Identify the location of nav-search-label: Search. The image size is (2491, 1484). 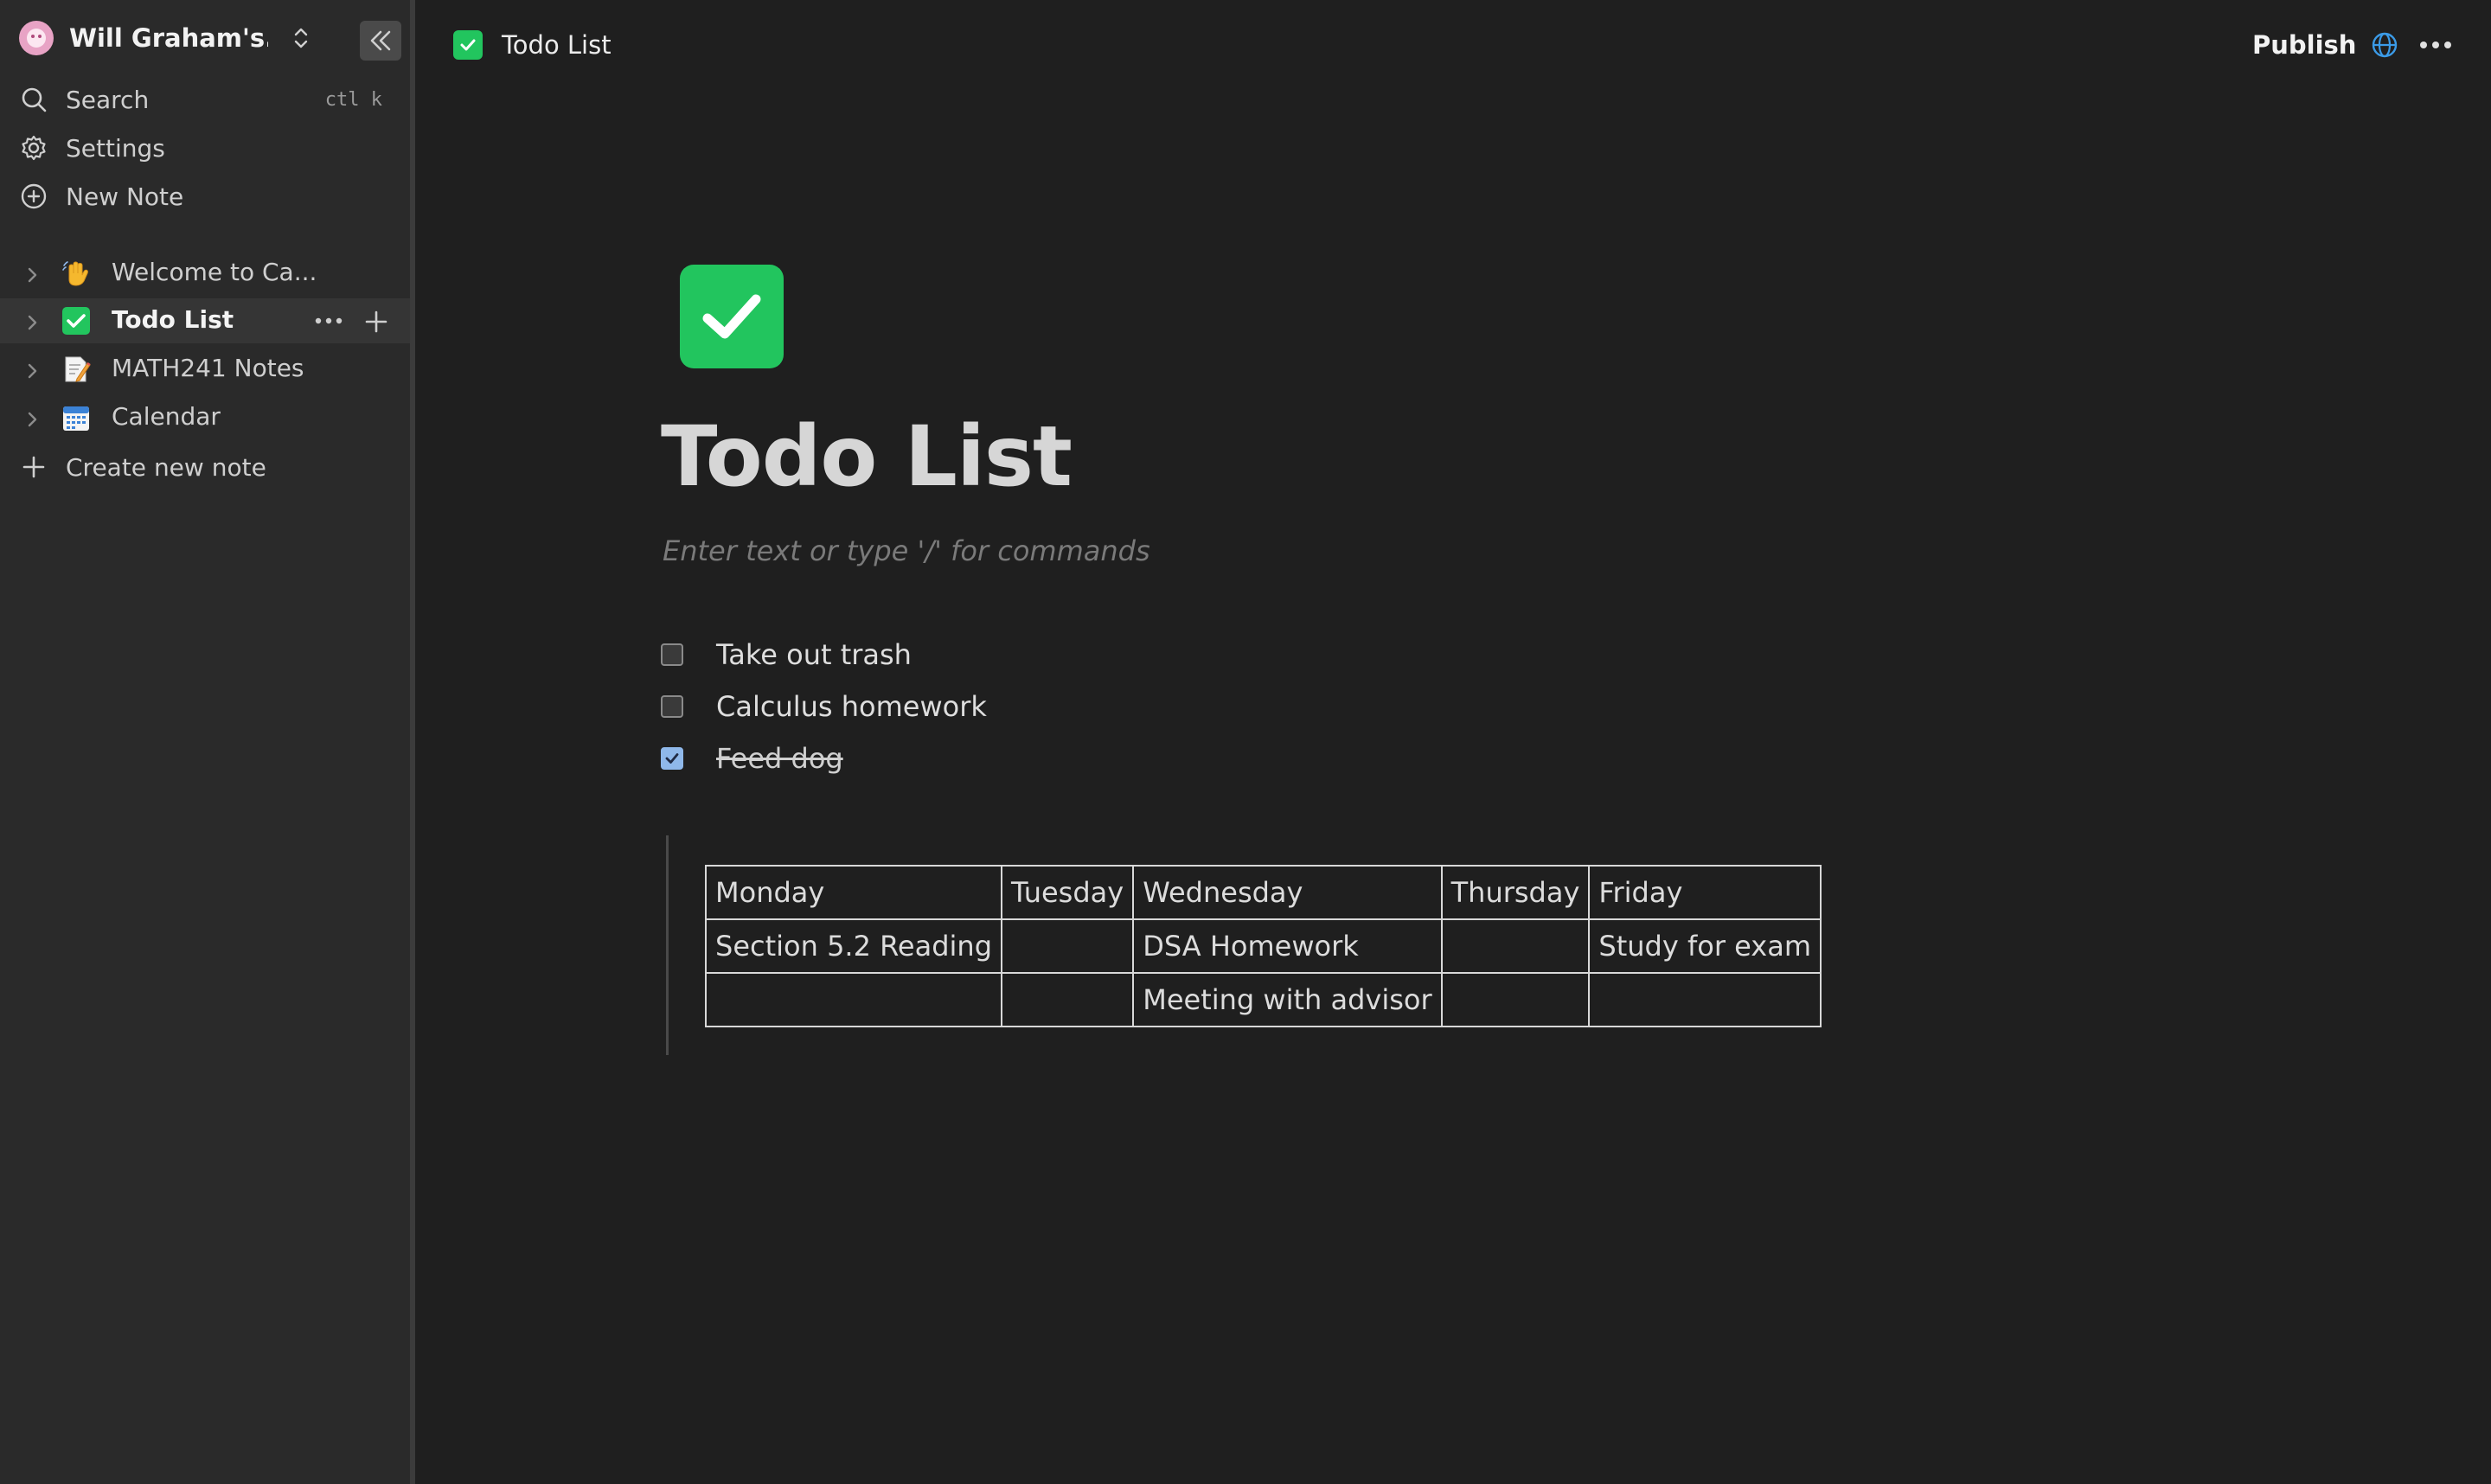
(108, 99).